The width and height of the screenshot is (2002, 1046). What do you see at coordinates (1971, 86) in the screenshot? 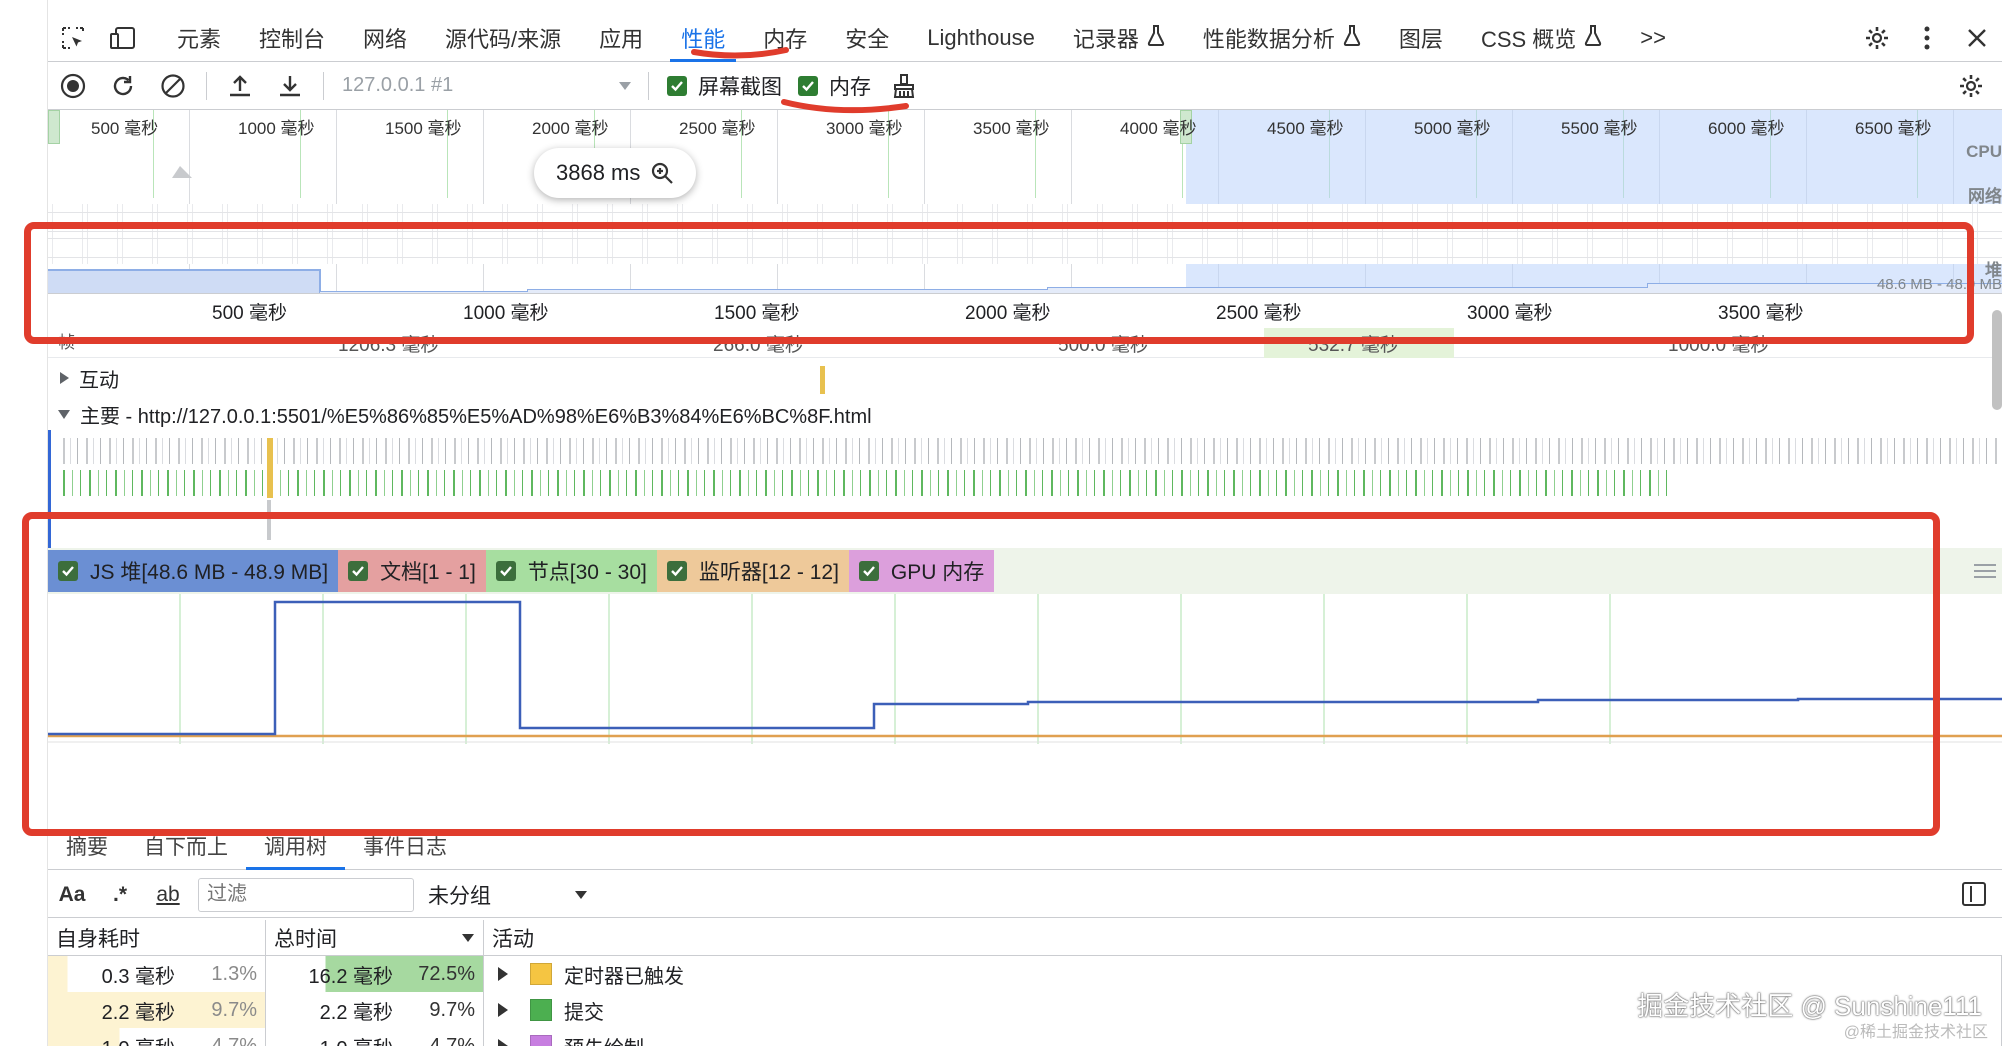
I see `capture-settings-gear-icon` at bounding box center [1971, 86].